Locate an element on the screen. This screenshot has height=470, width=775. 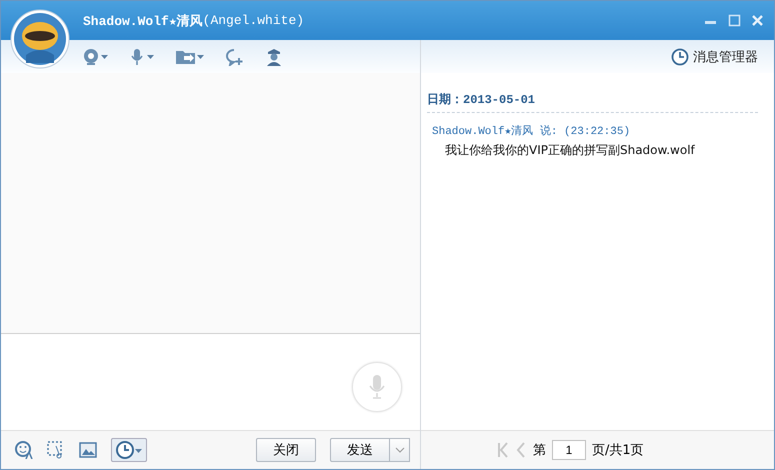
window-title: Shadow.Wolf★清风 is located at coordinates (143, 21).